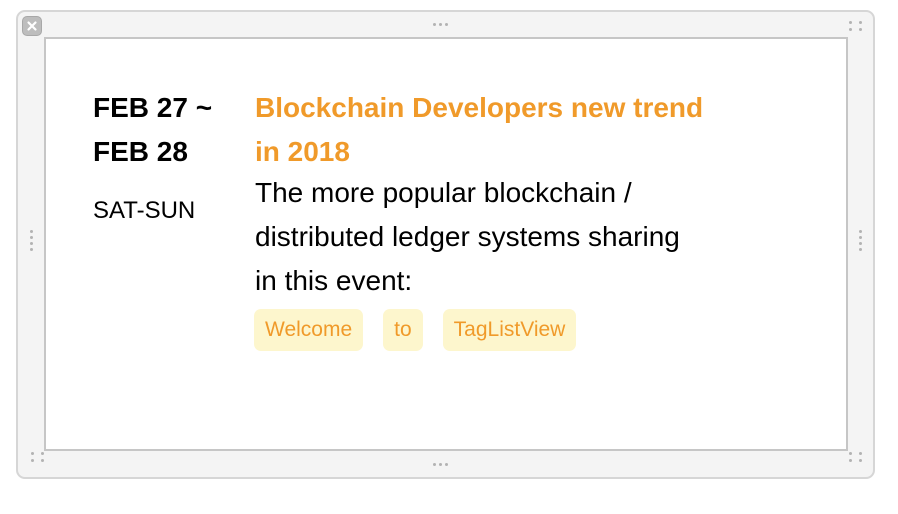 Image resolution: width=898 pixels, height=514 pixels. What do you see at coordinates (31, 240) in the screenshot?
I see `left-resize-grip-icon` at bounding box center [31, 240].